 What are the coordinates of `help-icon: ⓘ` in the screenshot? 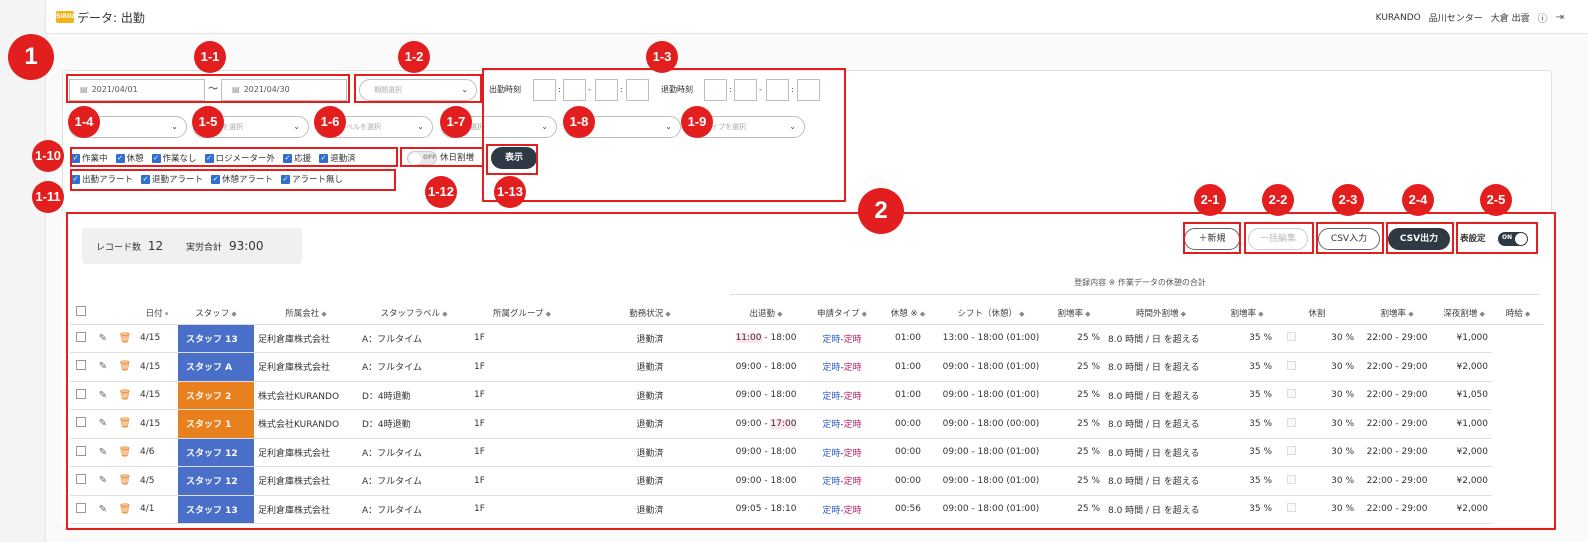 It's located at (1543, 17).